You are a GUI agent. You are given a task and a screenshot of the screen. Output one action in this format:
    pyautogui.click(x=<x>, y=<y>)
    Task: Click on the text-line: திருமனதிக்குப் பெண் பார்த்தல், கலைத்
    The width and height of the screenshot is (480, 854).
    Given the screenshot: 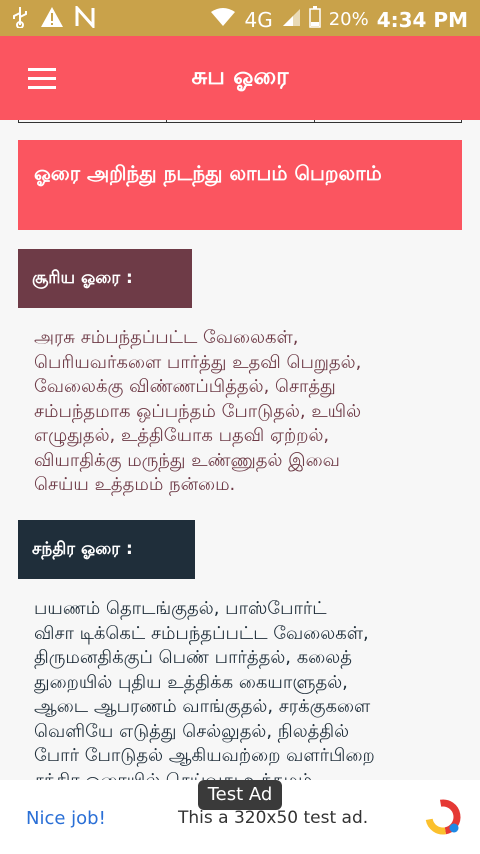 What is the action you would take?
    pyautogui.click(x=193, y=657)
    